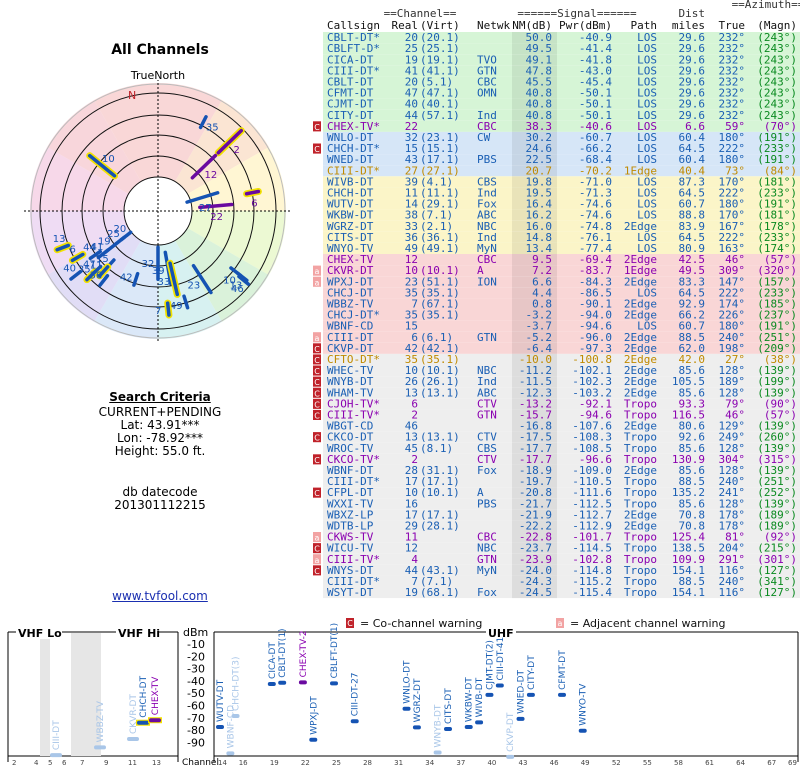 The image size is (800, 768). What do you see at coordinates (274, 763) in the screenshot?
I see `uhf-tick: 19` at bounding box center [274, 763].